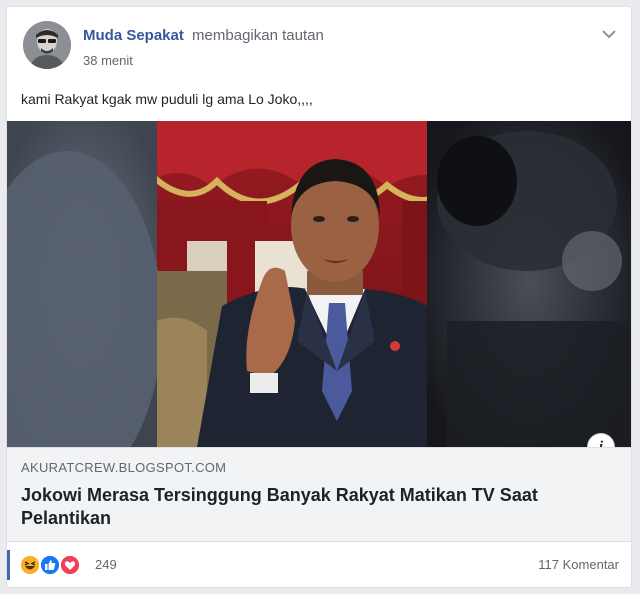 The image size is (640, 594). Describe the element at coordinates (319, 47) in the screenshot. I see `post-header: Muda Sepakat membagikan tautan 38 menit` at that location.